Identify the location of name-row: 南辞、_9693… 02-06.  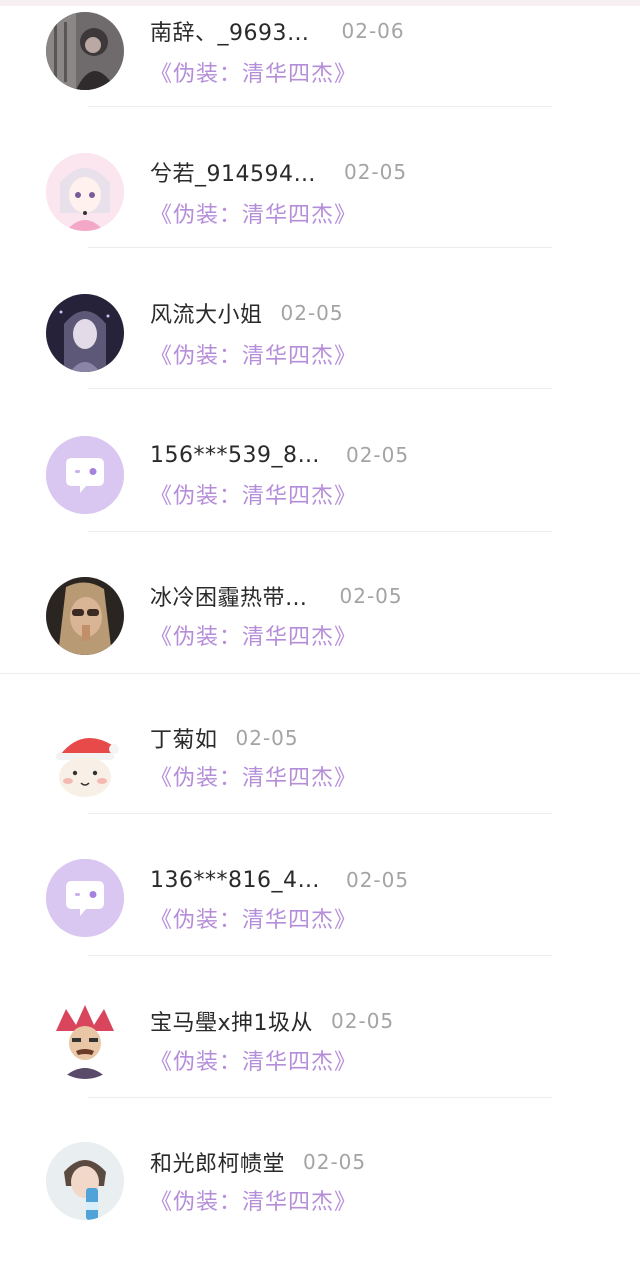
(277, 31).